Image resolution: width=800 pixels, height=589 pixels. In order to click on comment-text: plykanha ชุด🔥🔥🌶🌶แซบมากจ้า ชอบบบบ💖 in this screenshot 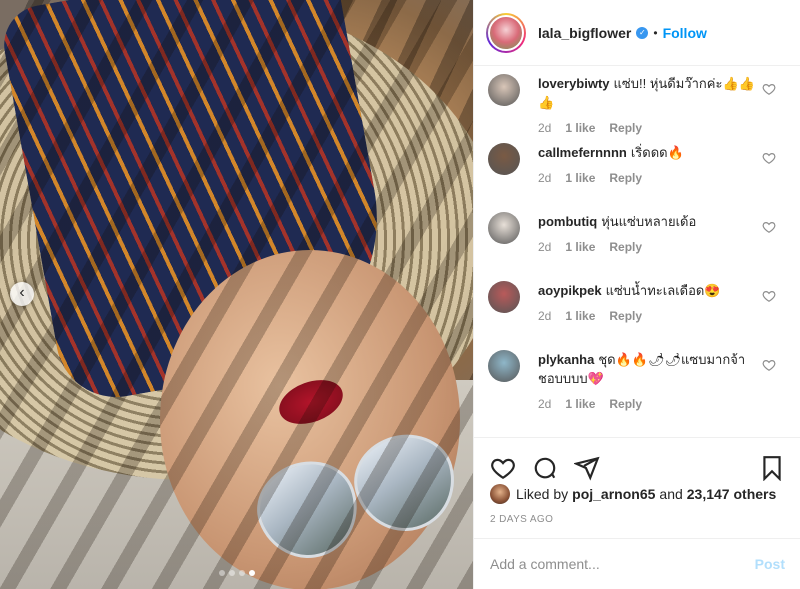, I will do `click(647, 369)`.